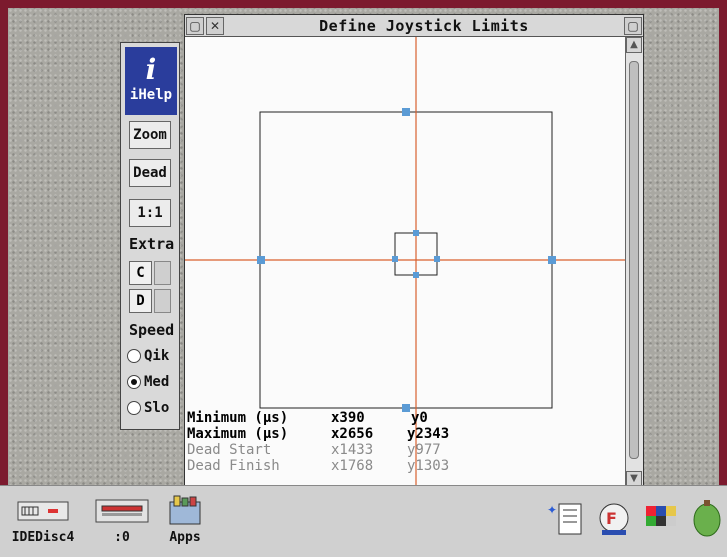 This screenshot has height=557, width=727. What do you see at coordinates (424, 450) in the screenshot?
I see `dead-start-y: y977` at bounding box center [424, 450].